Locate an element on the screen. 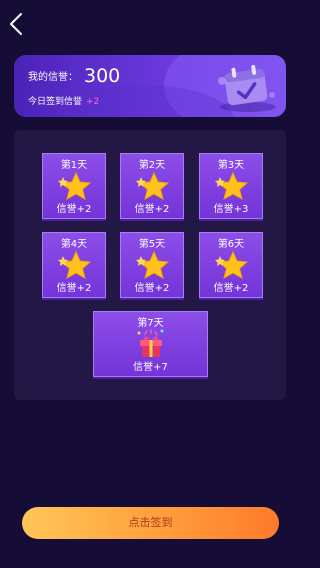 This screenshot has height=568, width=320. calendar-check-icon is located at coordinates (247, 88).